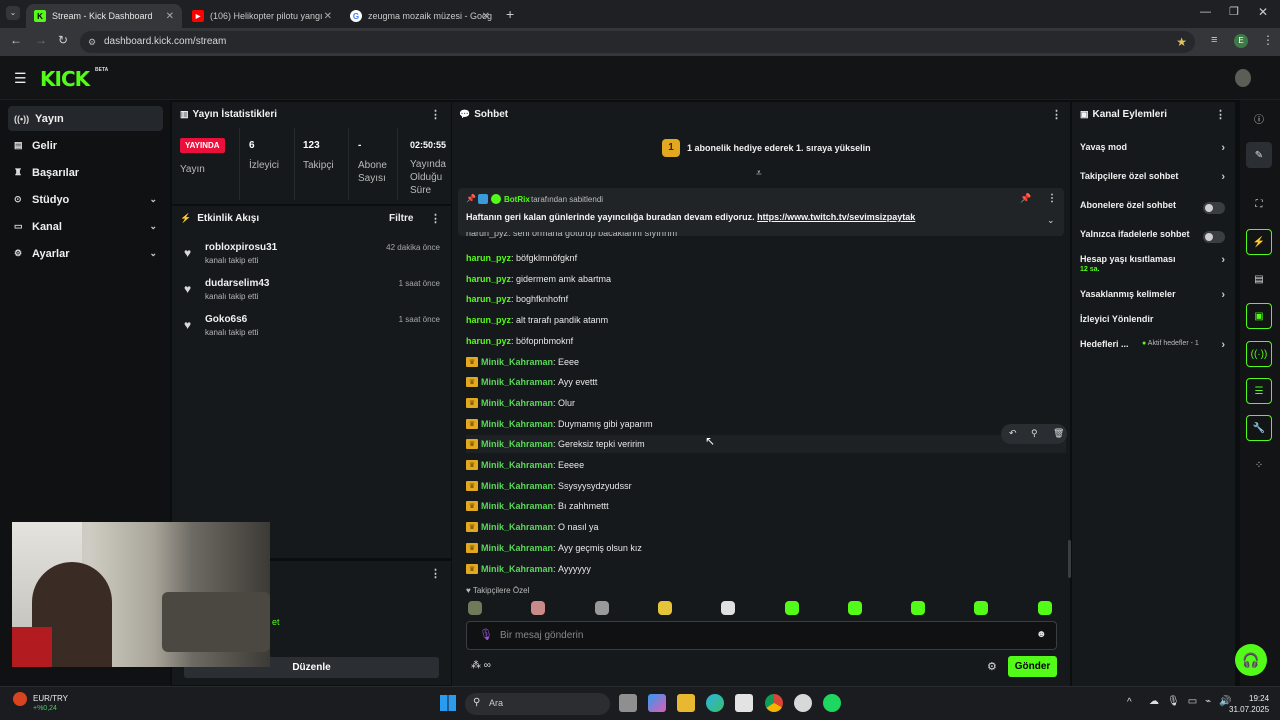  Describe the element at coordinates (1152, 151) in the screenshot. I see `channel-action-item: Yavaş mod ›` at that location.